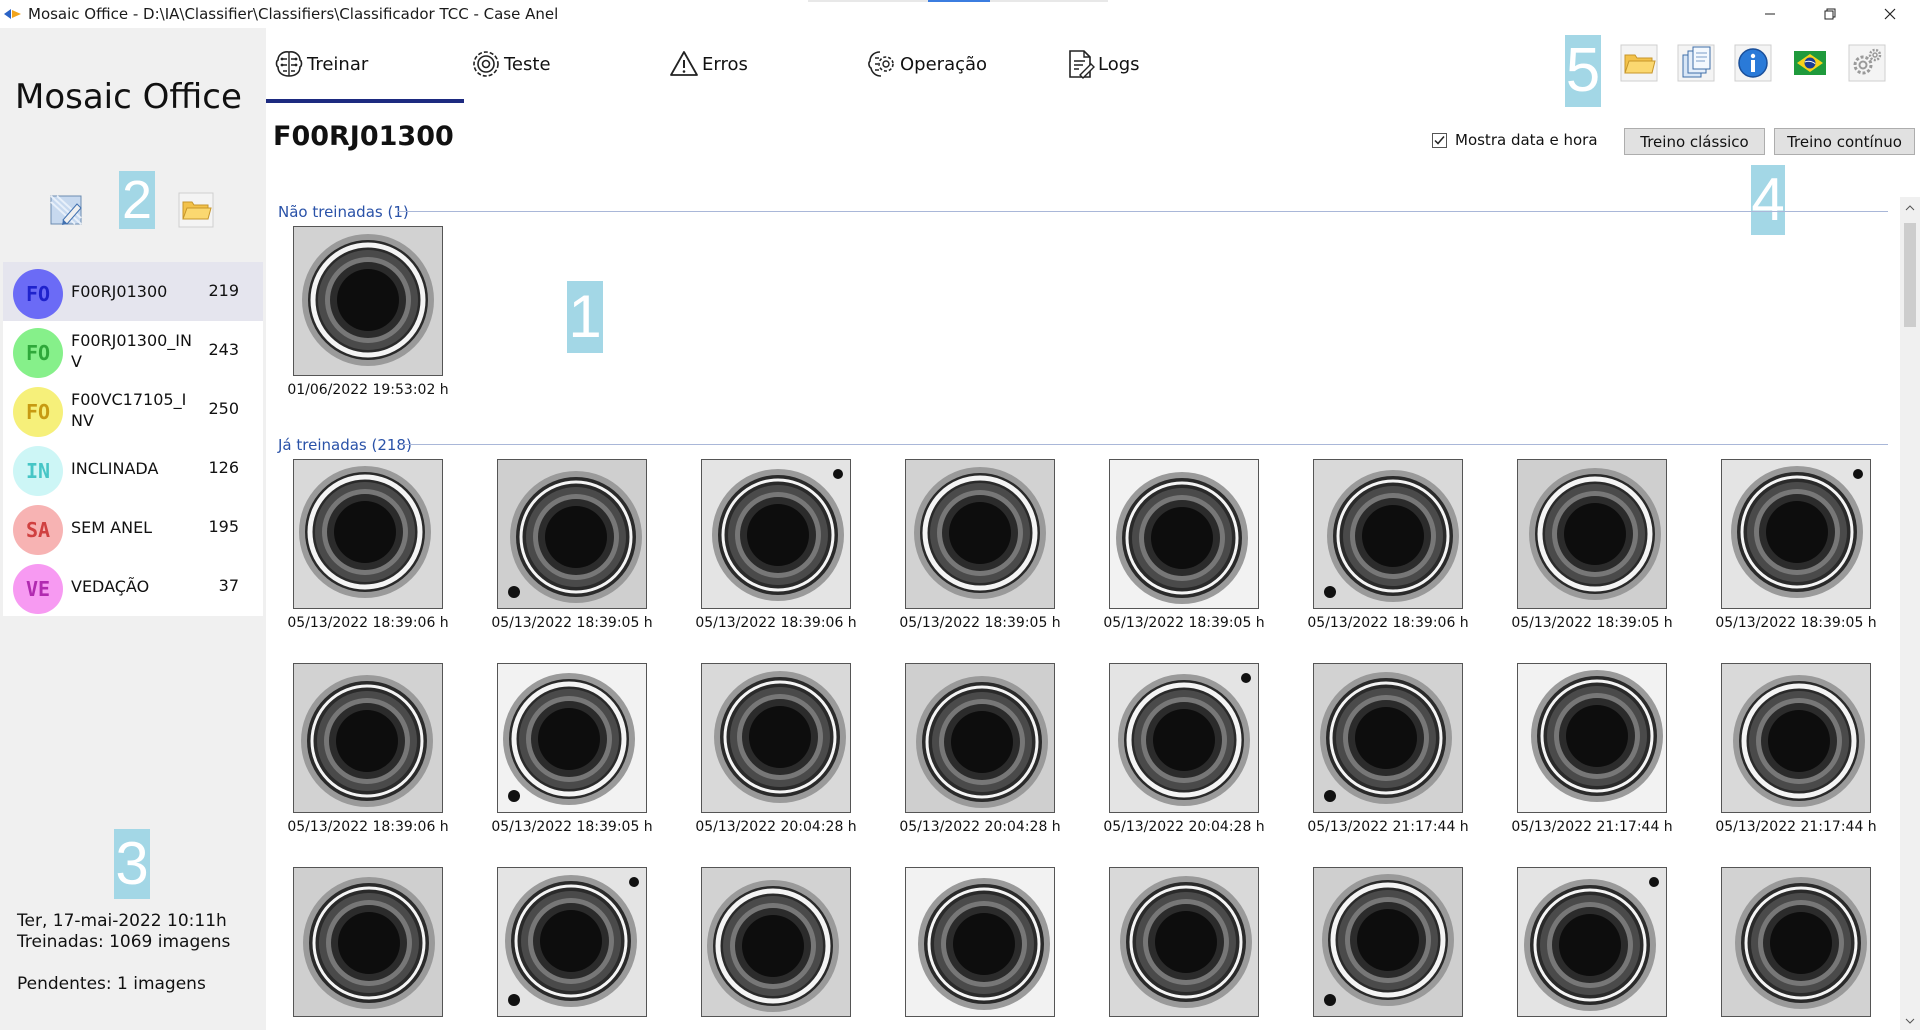 This screenshot has height=1030, width=1920. Describe the element at coordinates (527, 64) in the screenshot. I see `tab-label: Teste` at that location.